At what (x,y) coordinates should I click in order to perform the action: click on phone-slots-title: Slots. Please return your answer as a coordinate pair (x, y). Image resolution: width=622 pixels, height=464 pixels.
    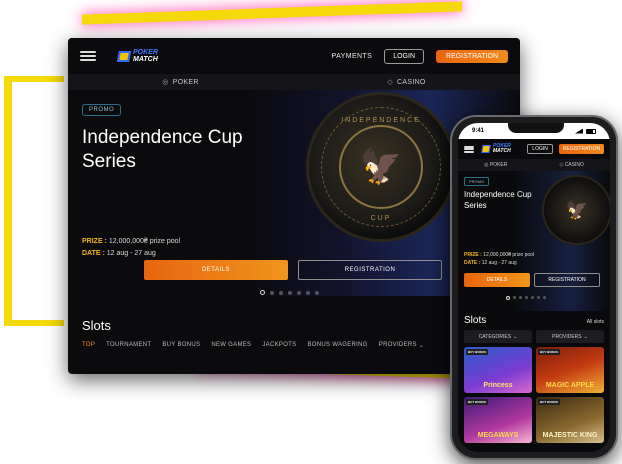
    Looking at the image, I should click on (475, 320).